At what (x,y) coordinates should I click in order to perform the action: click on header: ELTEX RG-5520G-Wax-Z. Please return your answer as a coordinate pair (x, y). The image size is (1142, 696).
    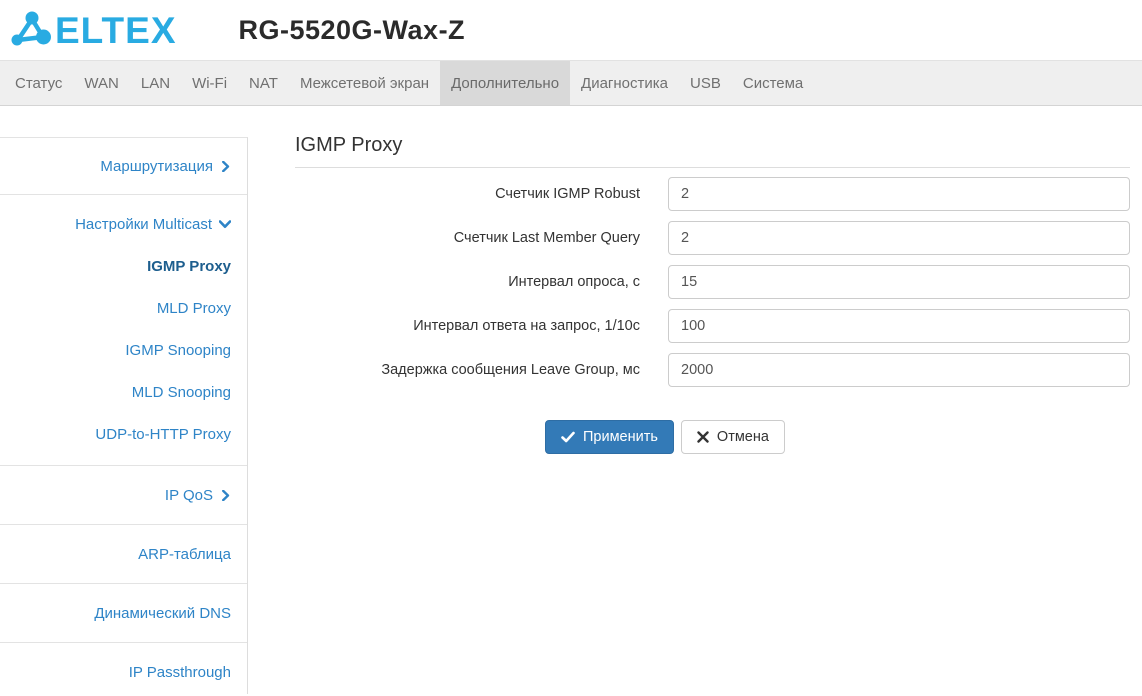
    Looking at the image, I should click on (571, 30).